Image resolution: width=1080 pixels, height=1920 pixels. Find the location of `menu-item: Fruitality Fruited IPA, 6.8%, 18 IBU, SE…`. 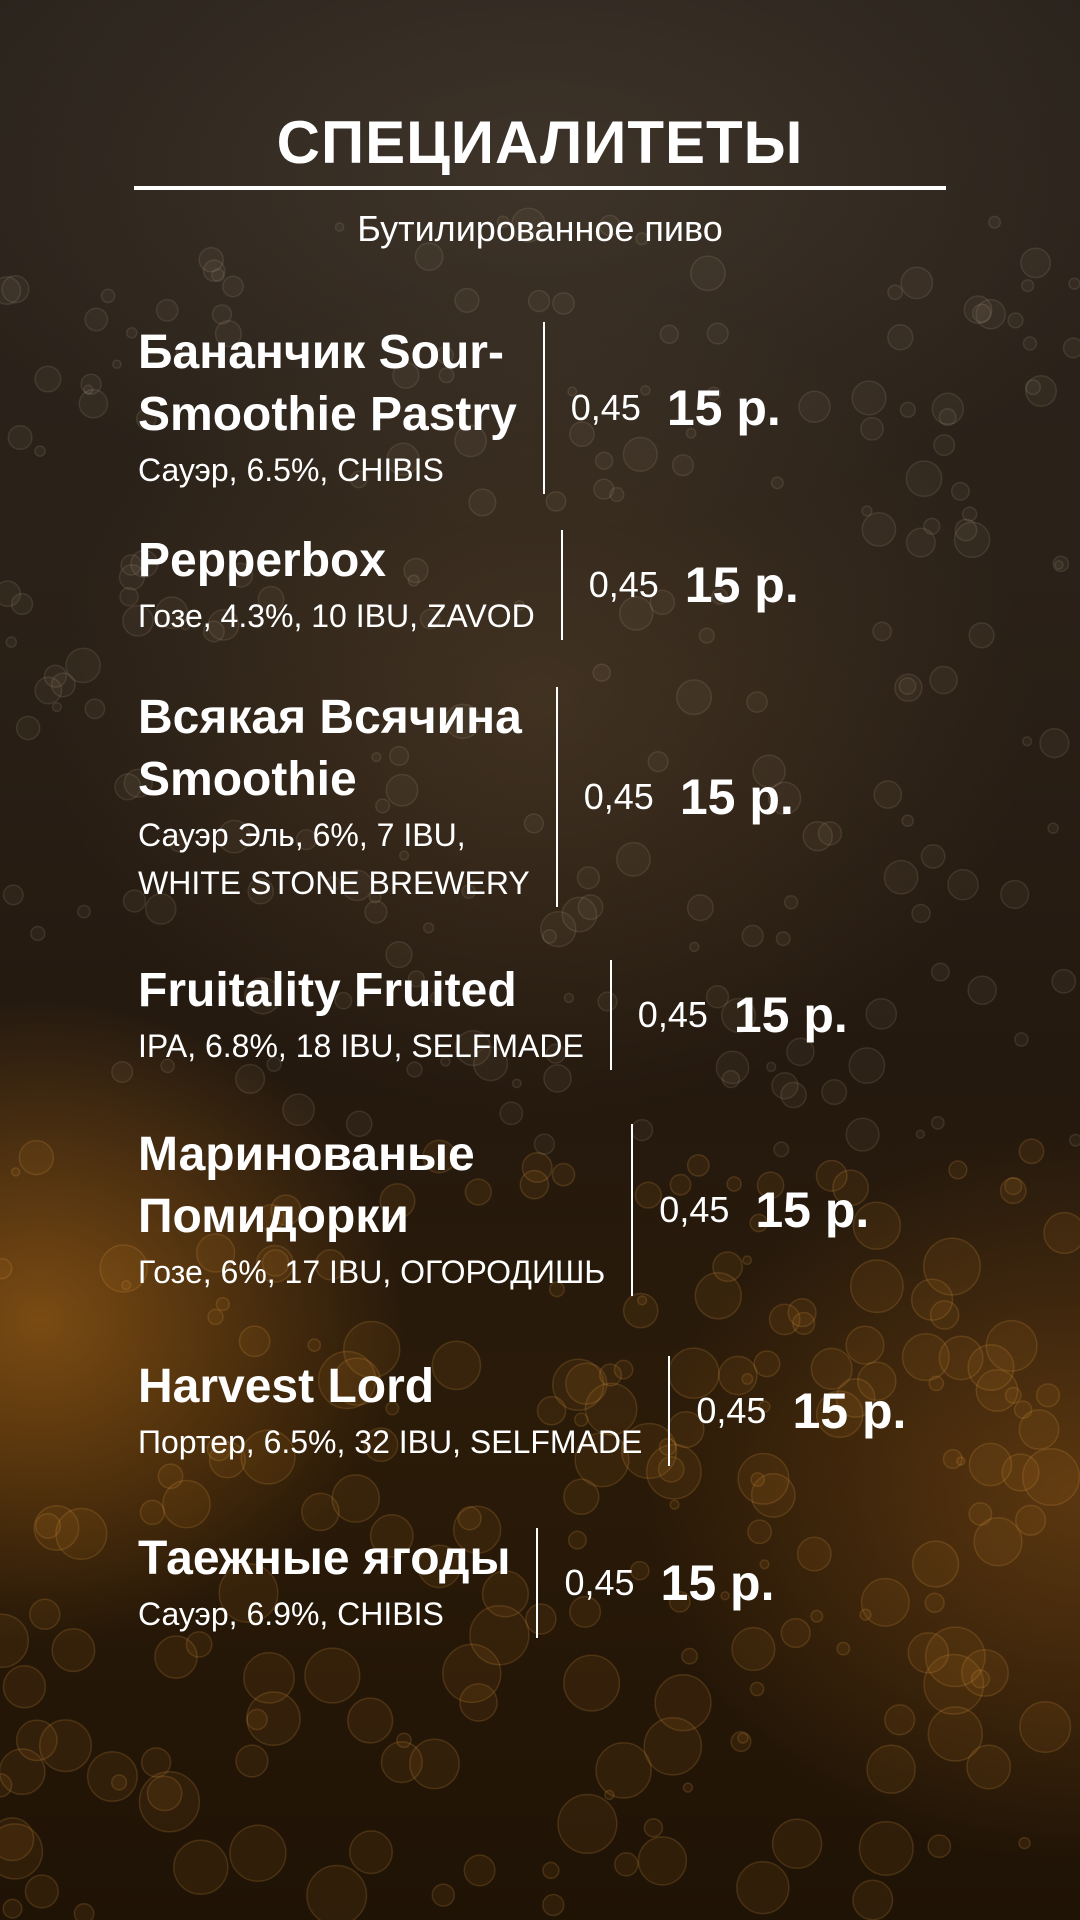

menu-item: Fruitality Fruited IPA, 6.8%, 18 IBU, SE… is located at coordinates (493, 1015).